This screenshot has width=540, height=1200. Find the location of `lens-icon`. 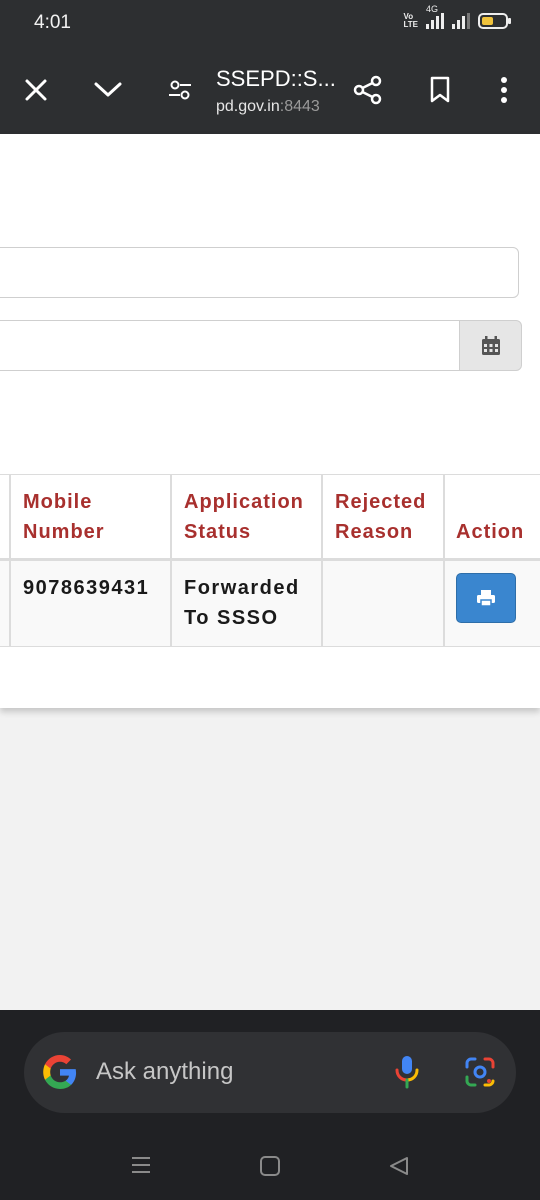

lens-icon is located at coordinates (480, 1072).